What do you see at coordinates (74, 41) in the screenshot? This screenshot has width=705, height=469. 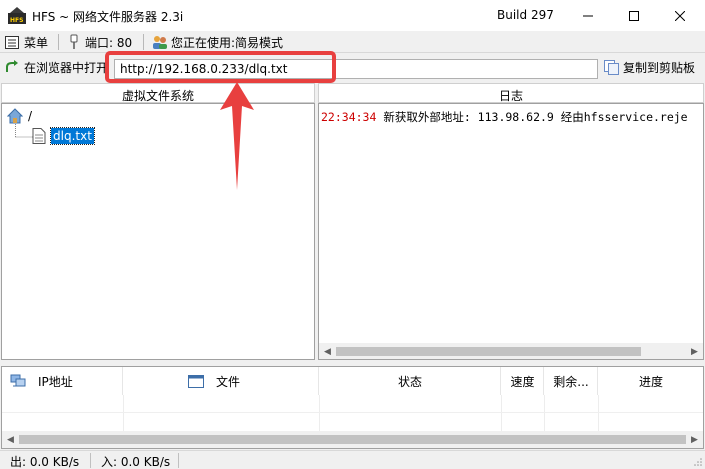 I see `port-plug-icon` at bounding box center [74, 41].